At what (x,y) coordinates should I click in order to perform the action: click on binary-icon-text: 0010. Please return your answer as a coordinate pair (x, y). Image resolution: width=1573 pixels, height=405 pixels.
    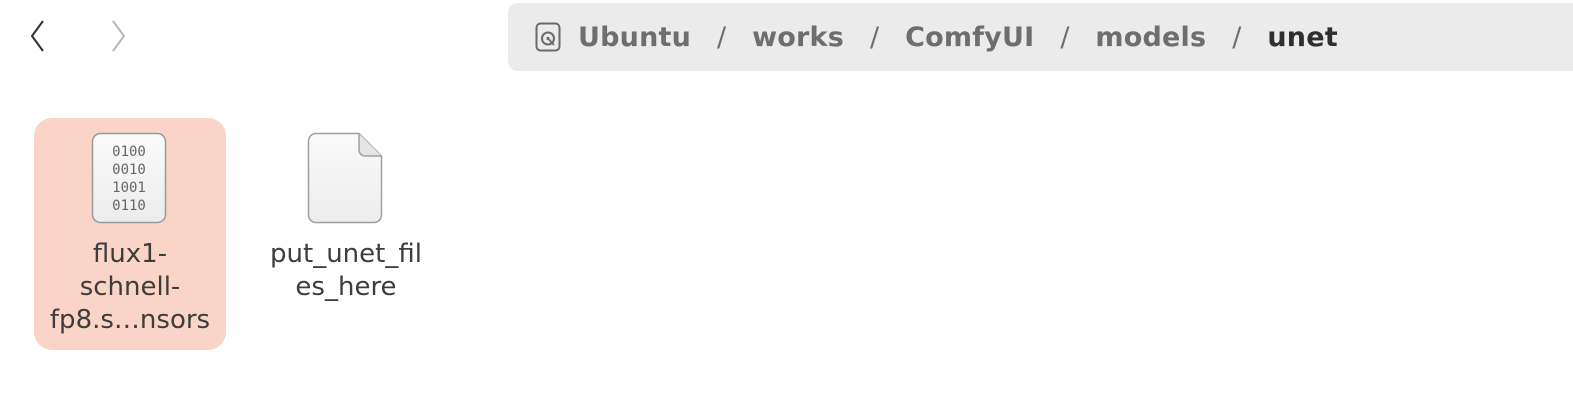
    Looking at the image, I should click on (129, 170).